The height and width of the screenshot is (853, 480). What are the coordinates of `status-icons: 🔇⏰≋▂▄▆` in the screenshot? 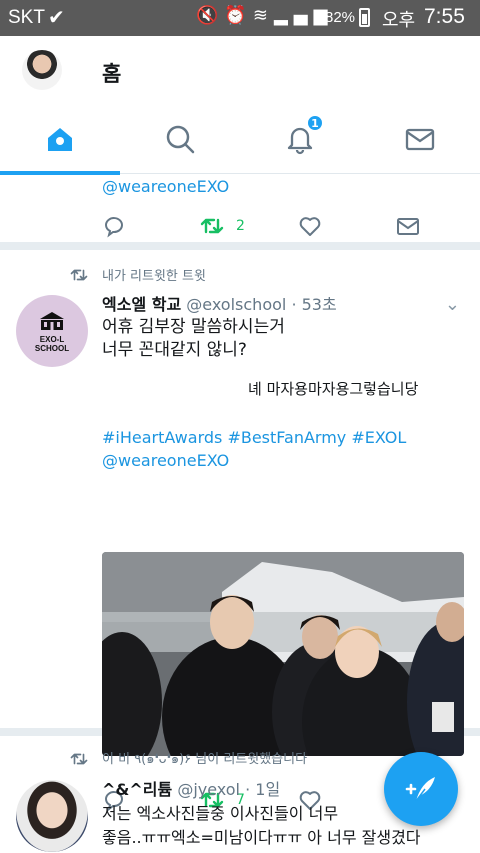 It's located at (264, 15).